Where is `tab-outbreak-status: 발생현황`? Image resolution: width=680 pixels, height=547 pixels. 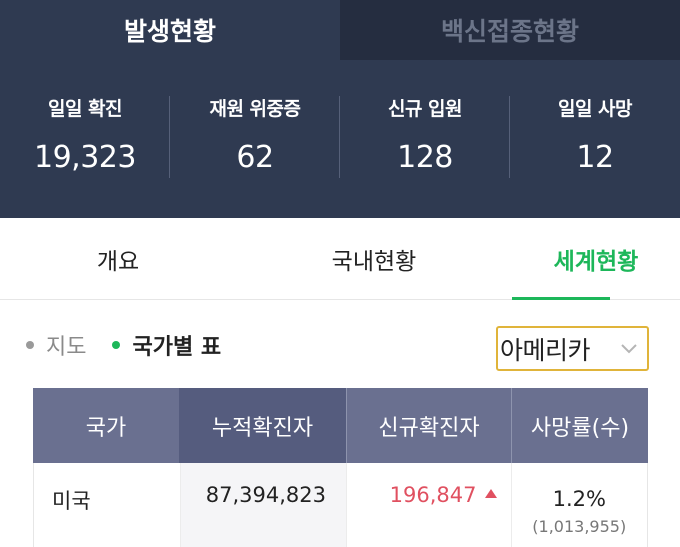 tab-outbreak-status: 발생현황 is located at coordinates (170, 30).